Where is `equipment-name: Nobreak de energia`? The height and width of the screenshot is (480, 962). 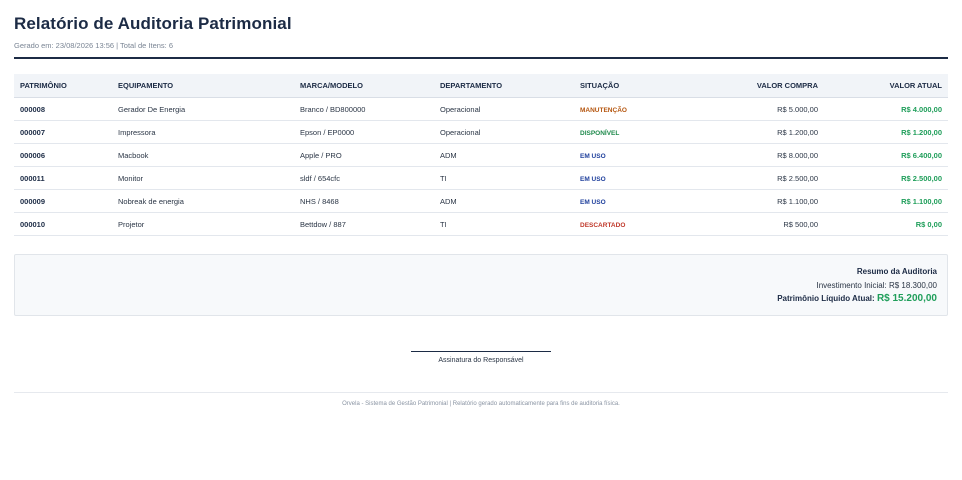 equipment-name: Nobreak de energia is located at coordinates (203, 201).